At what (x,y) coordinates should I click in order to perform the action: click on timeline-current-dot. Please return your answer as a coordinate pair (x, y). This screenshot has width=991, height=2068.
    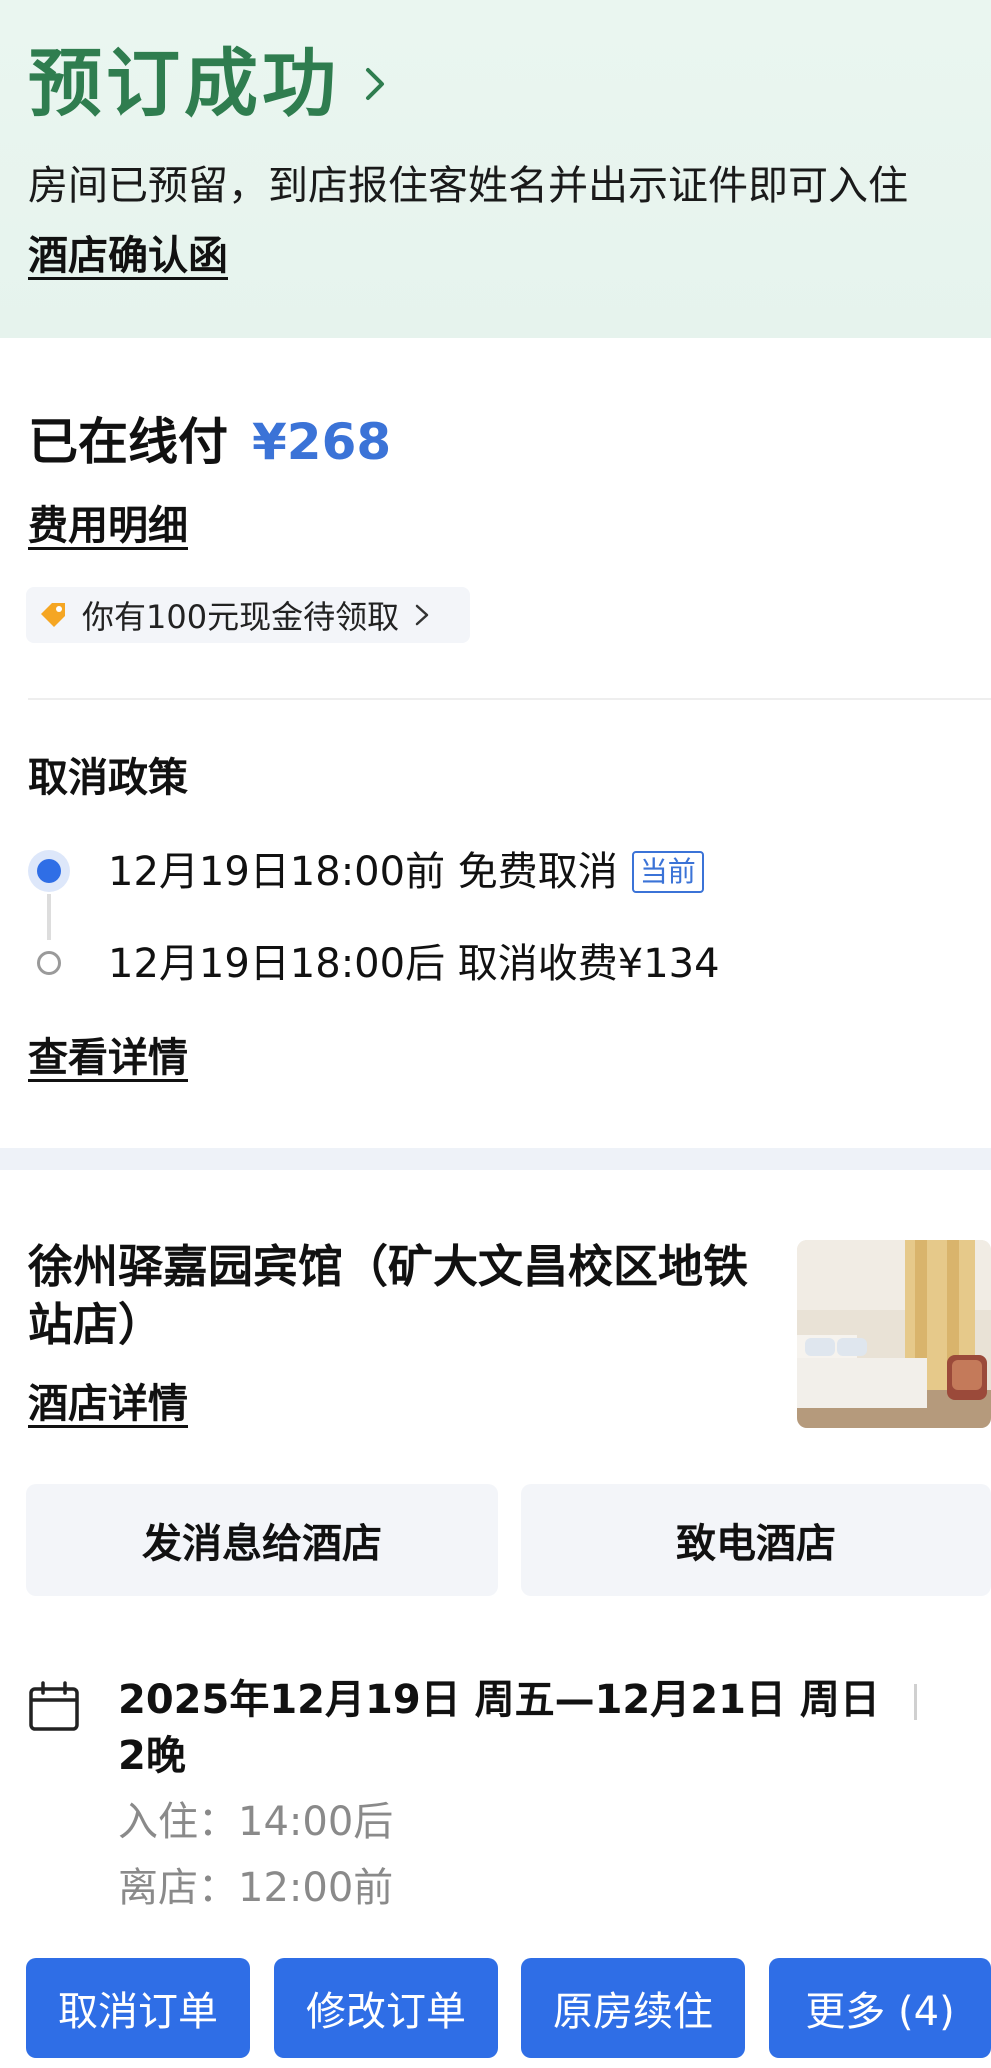
    Looking at the image, I should click on (49, 871).